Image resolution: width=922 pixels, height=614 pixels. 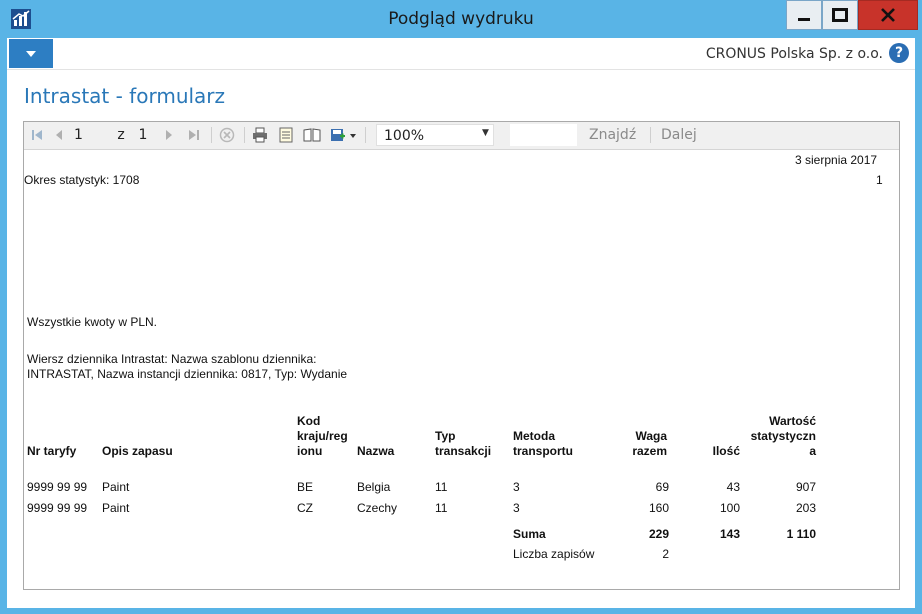 I want to click on column-header-total-weight: Waga razem, so click(x=649, y=443).